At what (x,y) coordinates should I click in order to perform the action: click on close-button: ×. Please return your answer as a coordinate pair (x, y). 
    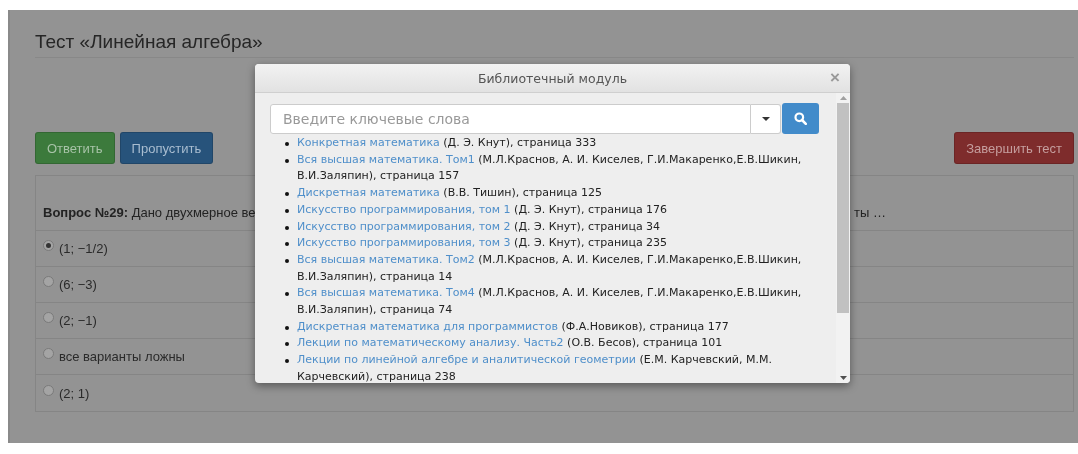
    Looking at the image, I should click on (835, 77).